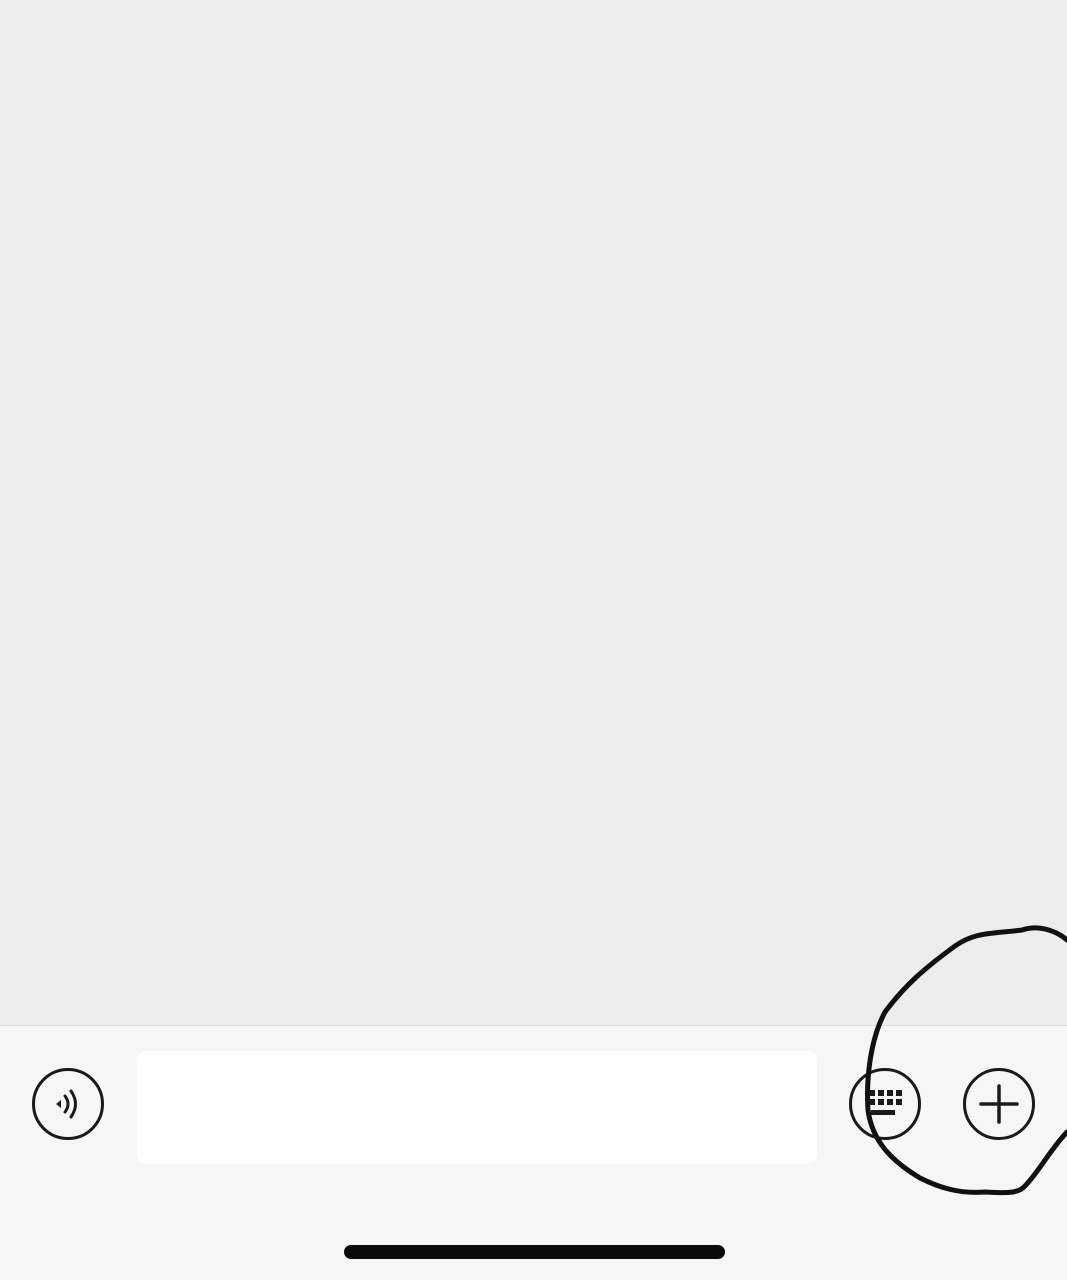 The image size is (1067, 1280). Describe the element at coordinates (534, 1252) in the screenshot. I see `home-indicator` at that location.